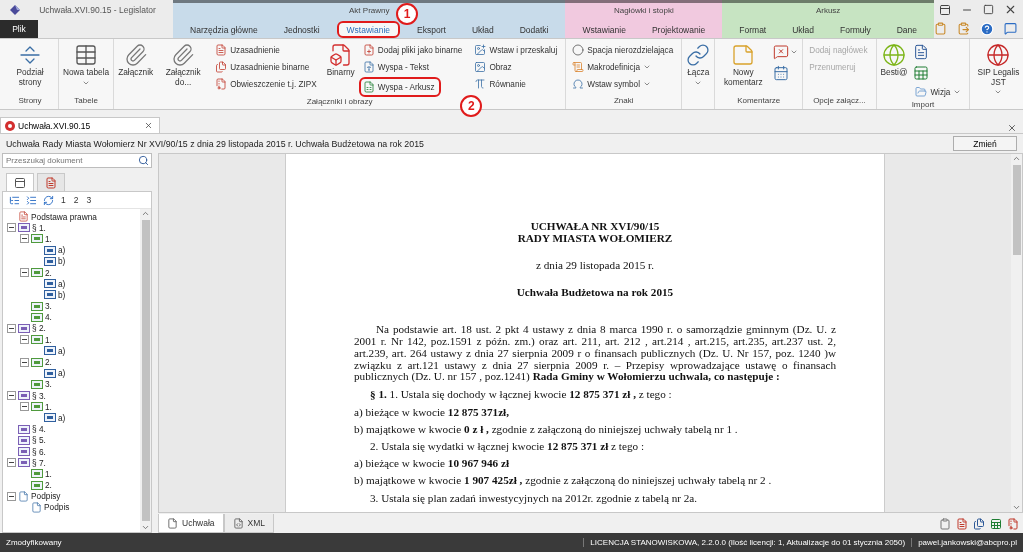 The width and height of the screenshot is (1023, 552). What do you see at coordinates (534, 29) in the screenshot?
I see `ribbon-tab: Dodatki` at bounding box center [534, 29].